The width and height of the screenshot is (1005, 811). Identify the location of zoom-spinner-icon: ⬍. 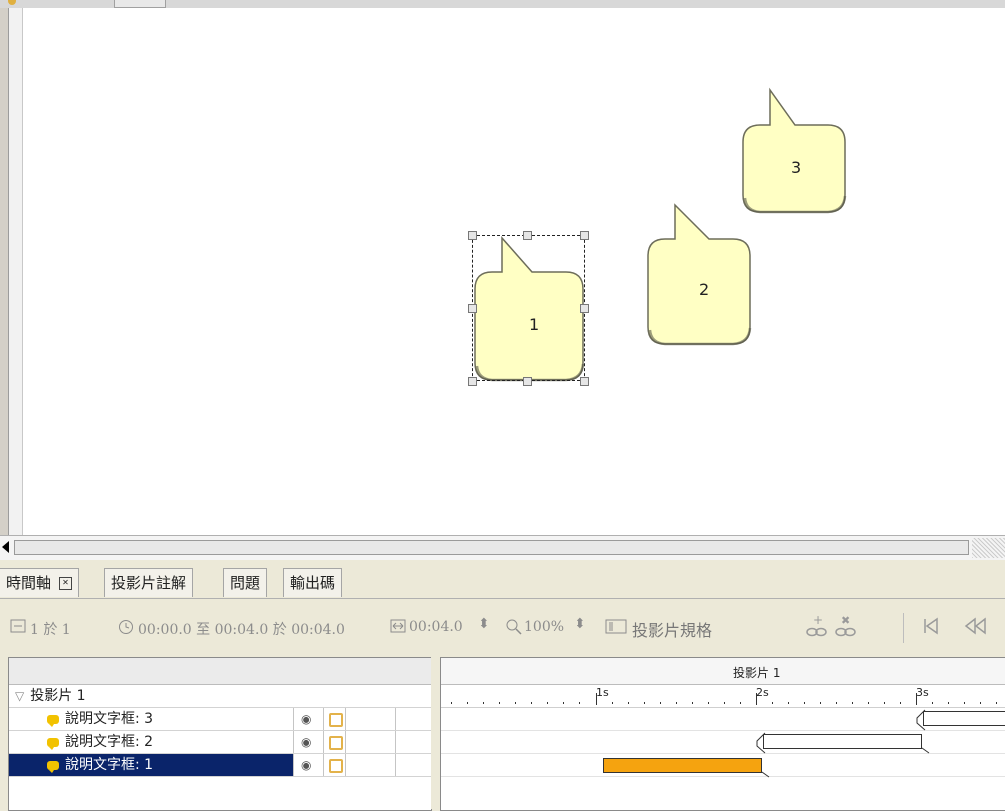
(580, 624).